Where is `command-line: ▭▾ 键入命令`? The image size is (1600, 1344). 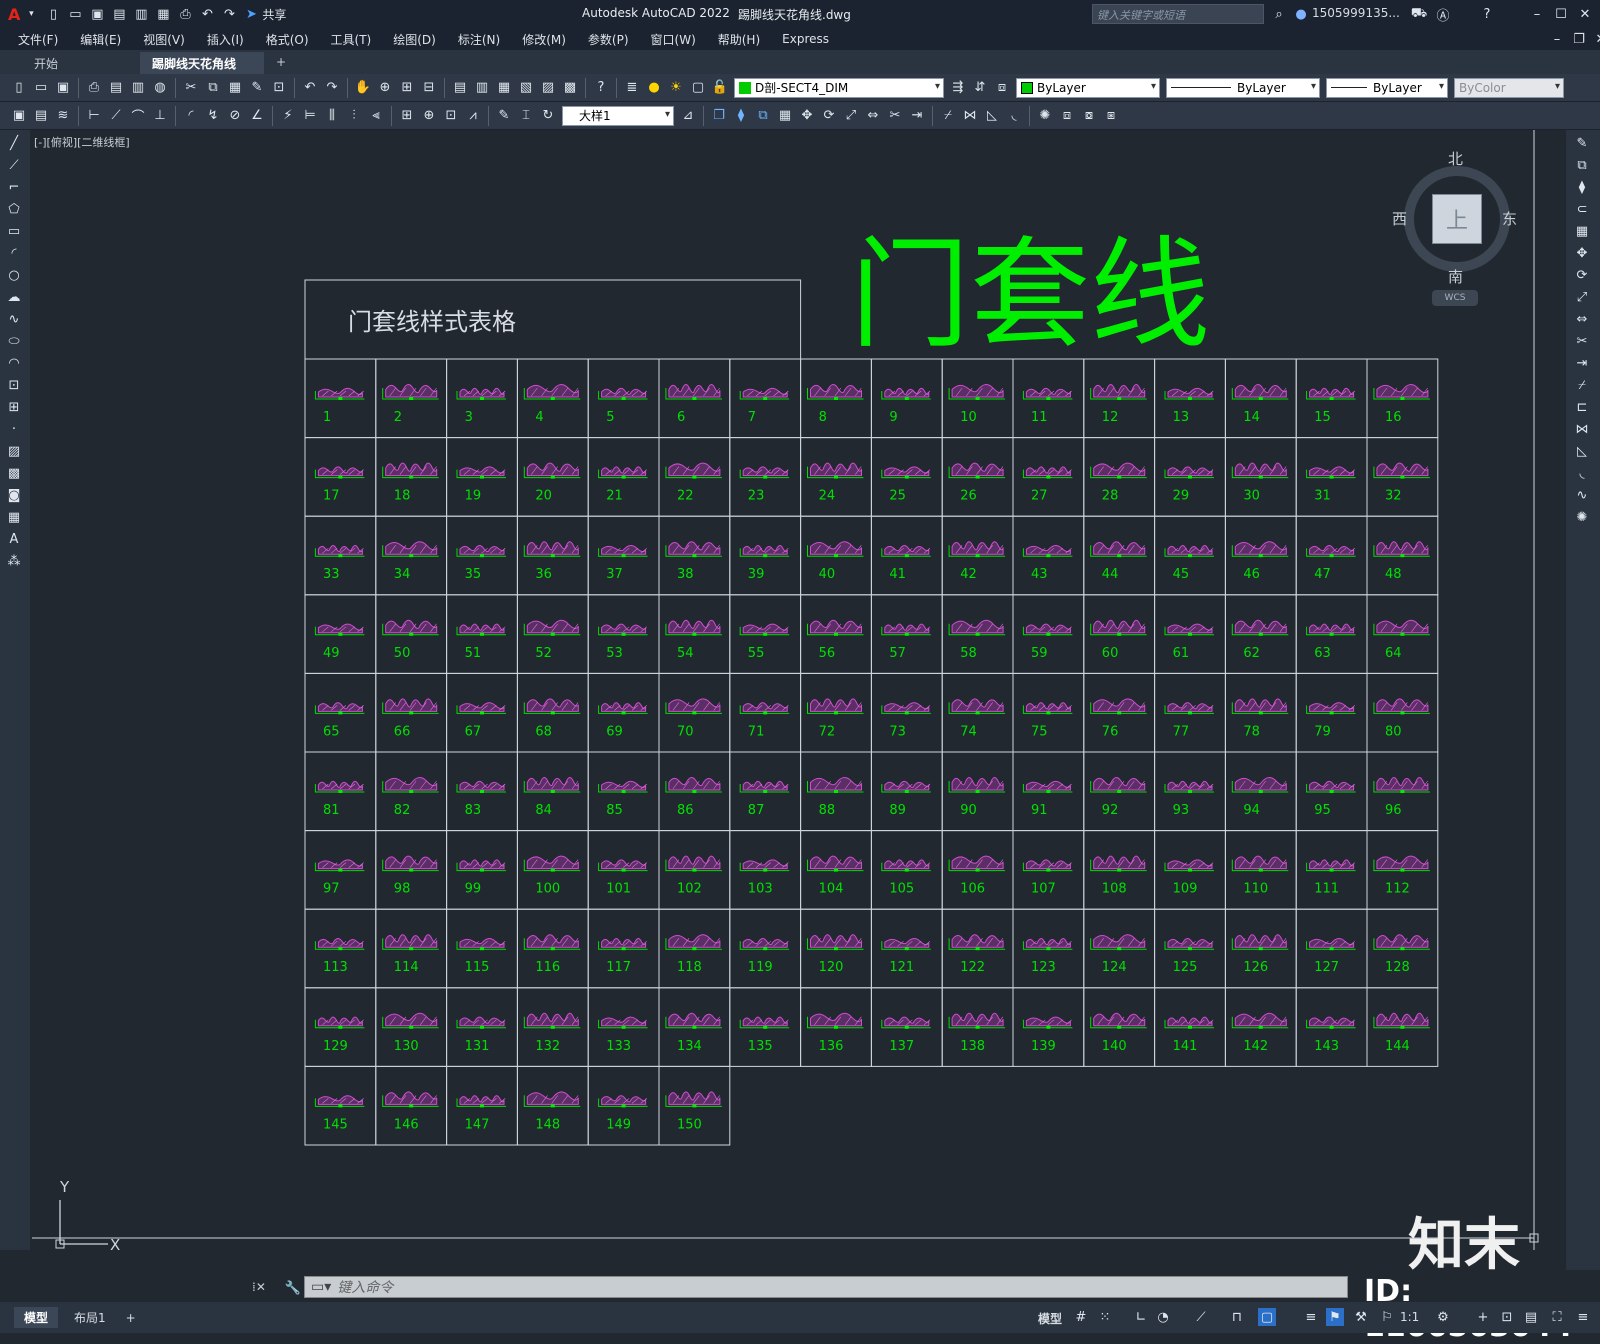
command-line: ▭▾ 键入命令 is located at coordinates (826, 1287).